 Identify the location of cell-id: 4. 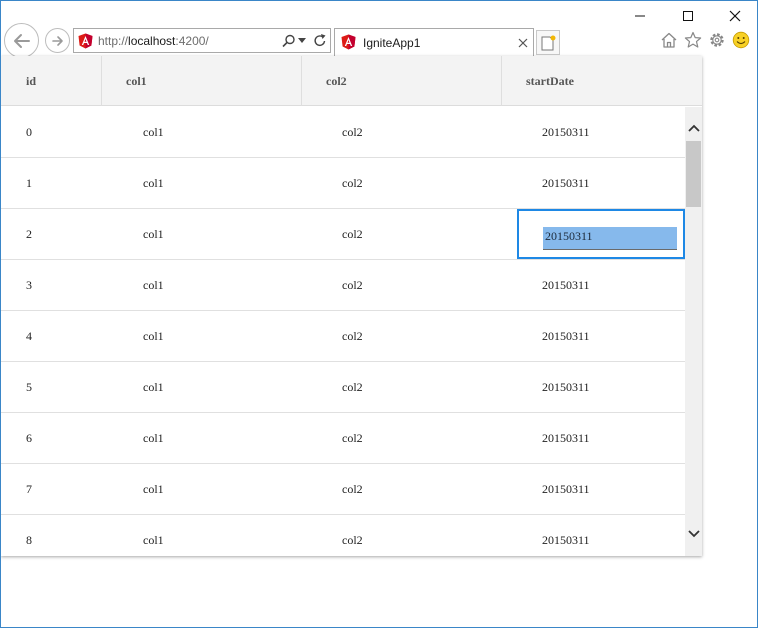
(29, 336).